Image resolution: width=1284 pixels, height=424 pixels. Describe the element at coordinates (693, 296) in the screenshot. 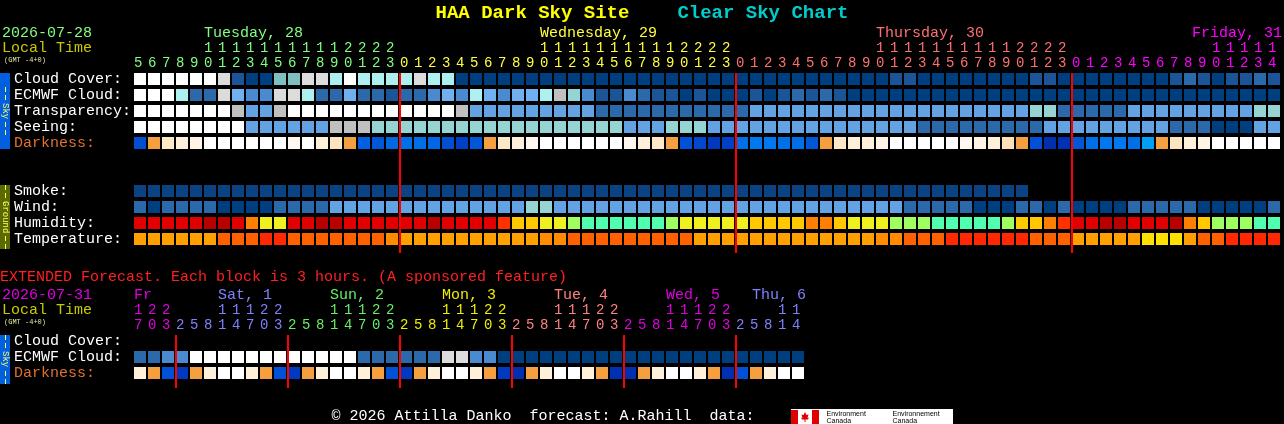

I see `day-label: Wed, 5` at that location.